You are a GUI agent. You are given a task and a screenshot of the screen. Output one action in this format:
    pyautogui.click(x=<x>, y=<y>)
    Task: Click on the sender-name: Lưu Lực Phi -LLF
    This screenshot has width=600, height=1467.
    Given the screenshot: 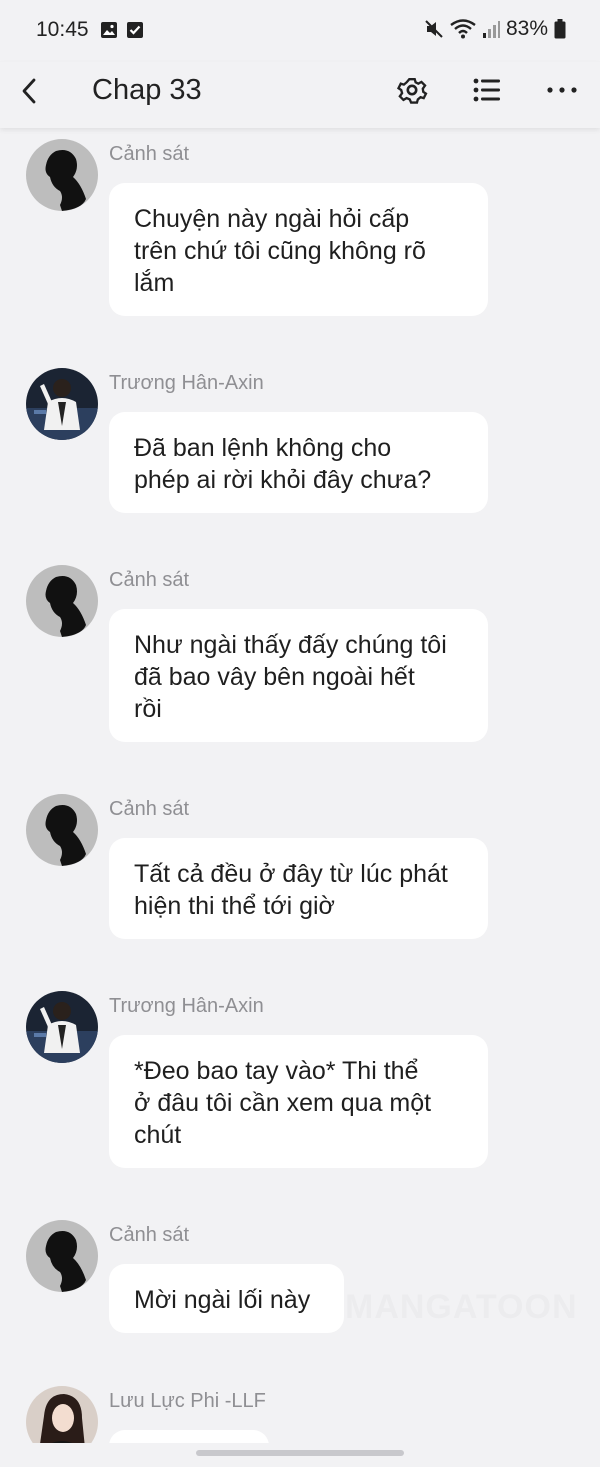 What is the action you would take?
    pyautogui.click(x=187, y=1401)
    